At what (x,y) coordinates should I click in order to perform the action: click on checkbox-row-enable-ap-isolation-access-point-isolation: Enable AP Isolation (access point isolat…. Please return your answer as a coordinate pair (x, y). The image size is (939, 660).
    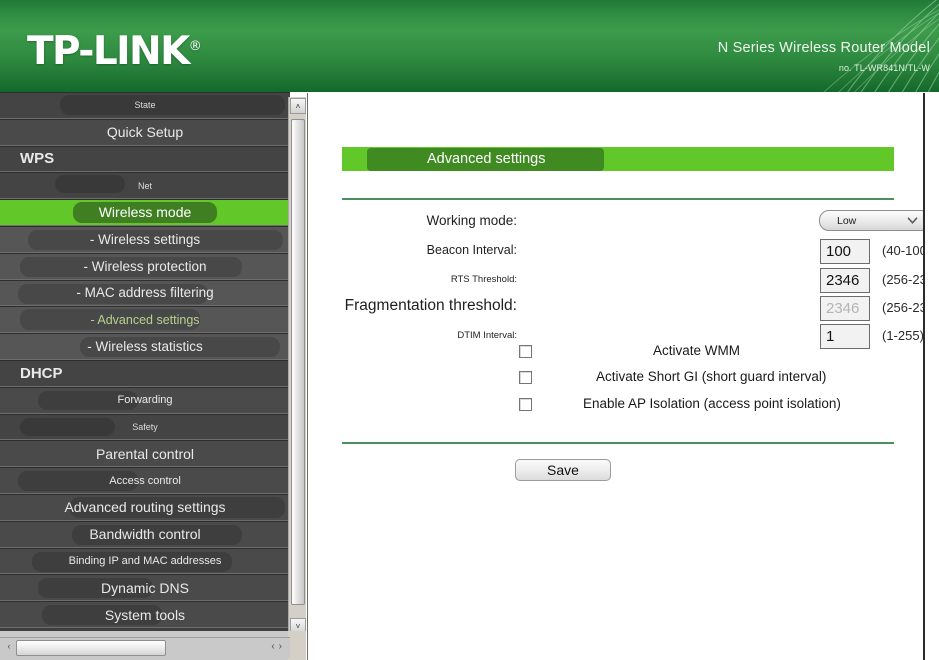
    Looking at the image, I should click on (615, 408).